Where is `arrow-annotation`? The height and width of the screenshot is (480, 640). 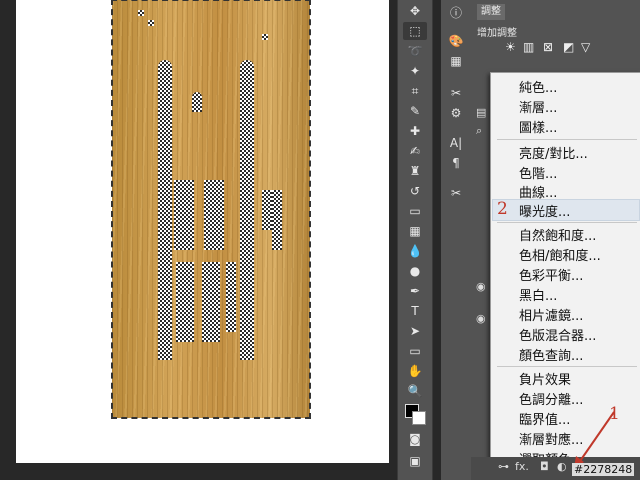
arrow-annotation is located at coordinates (594, 439).